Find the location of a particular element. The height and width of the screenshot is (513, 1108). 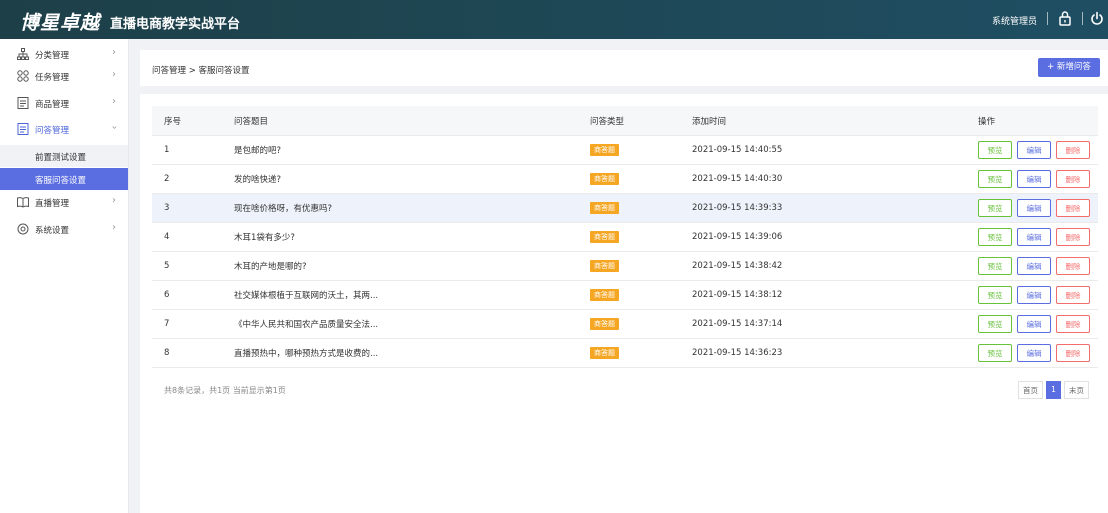

table-row: 1 是包邮的吧? 商答题 2021-09-15 14:40:55 预览 编辑 删除 is located at coordinates (625, 150).